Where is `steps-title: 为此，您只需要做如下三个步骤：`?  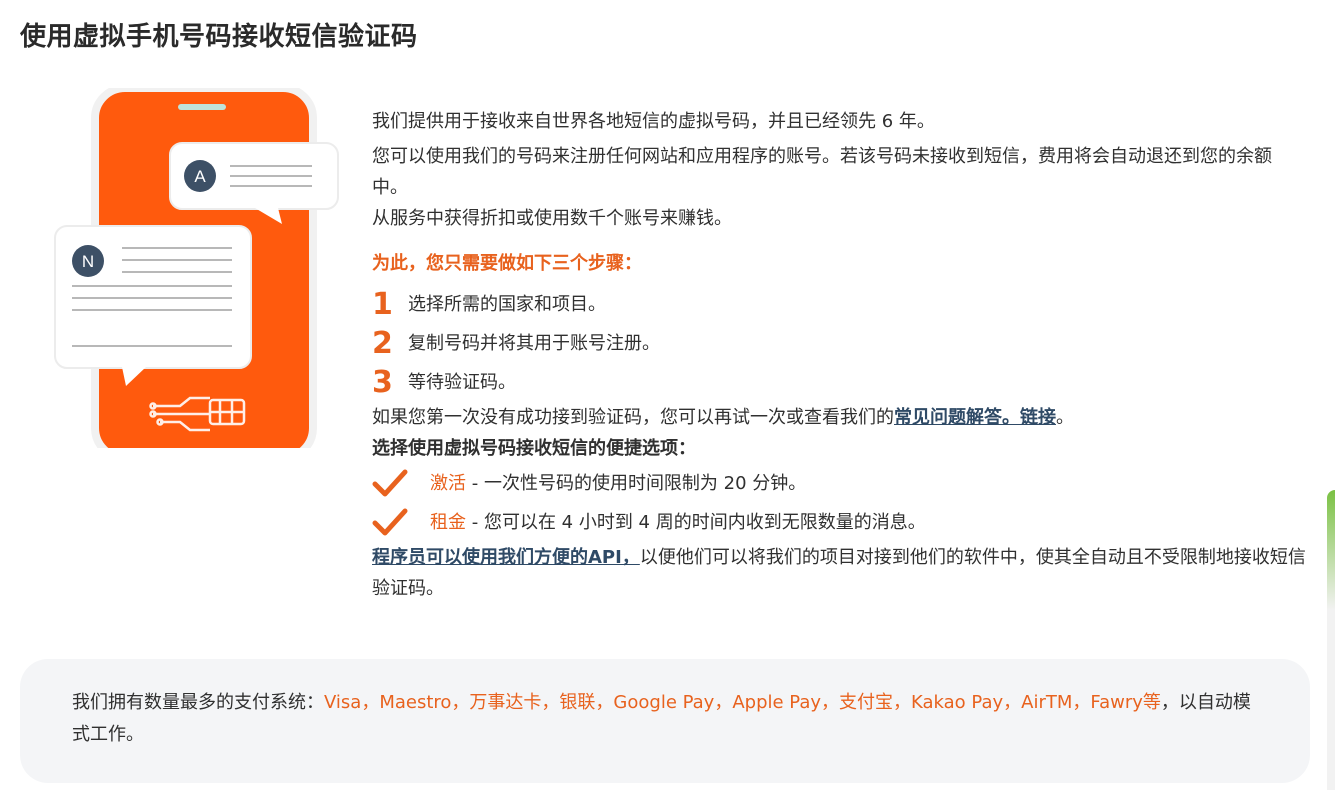 steps-title: 为此，您只需要做如下三个步骤： is located at coordinates (507, 263).